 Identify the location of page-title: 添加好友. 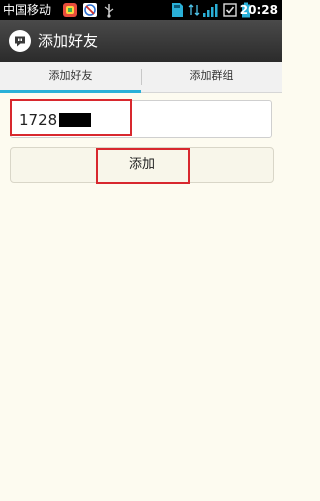
(68, 41).